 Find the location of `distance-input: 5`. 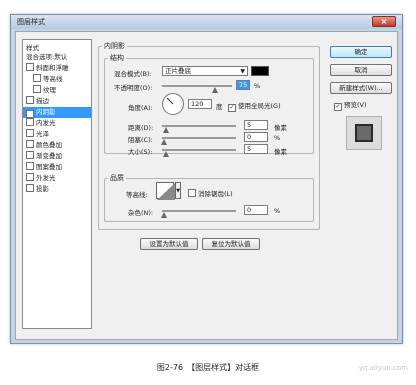

distance-input: 5 is located at coordinates (256, 125).